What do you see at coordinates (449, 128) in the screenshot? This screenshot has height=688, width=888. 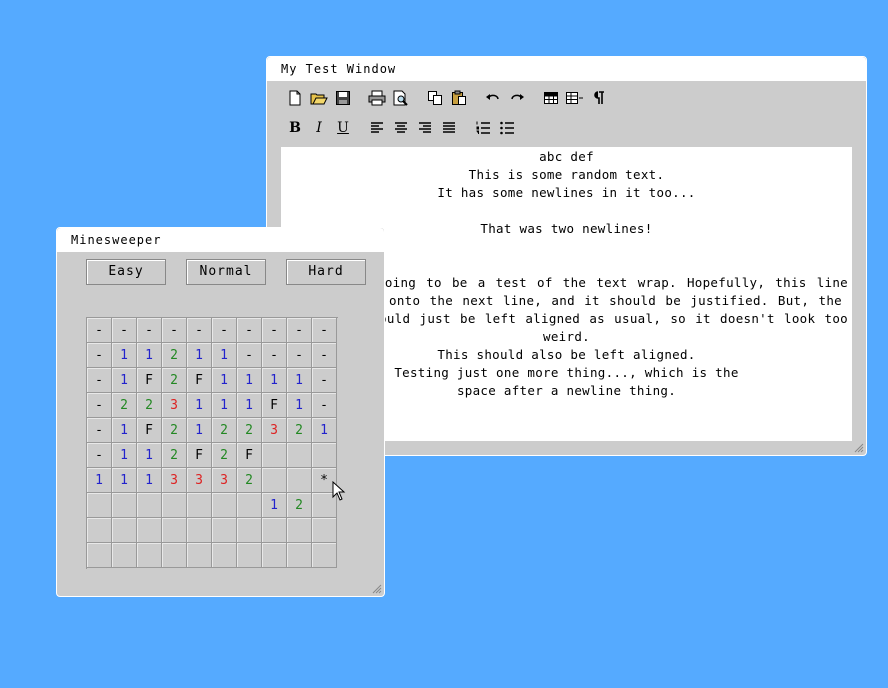 I see `align-justify-icon` at bounding box center [449, 128].